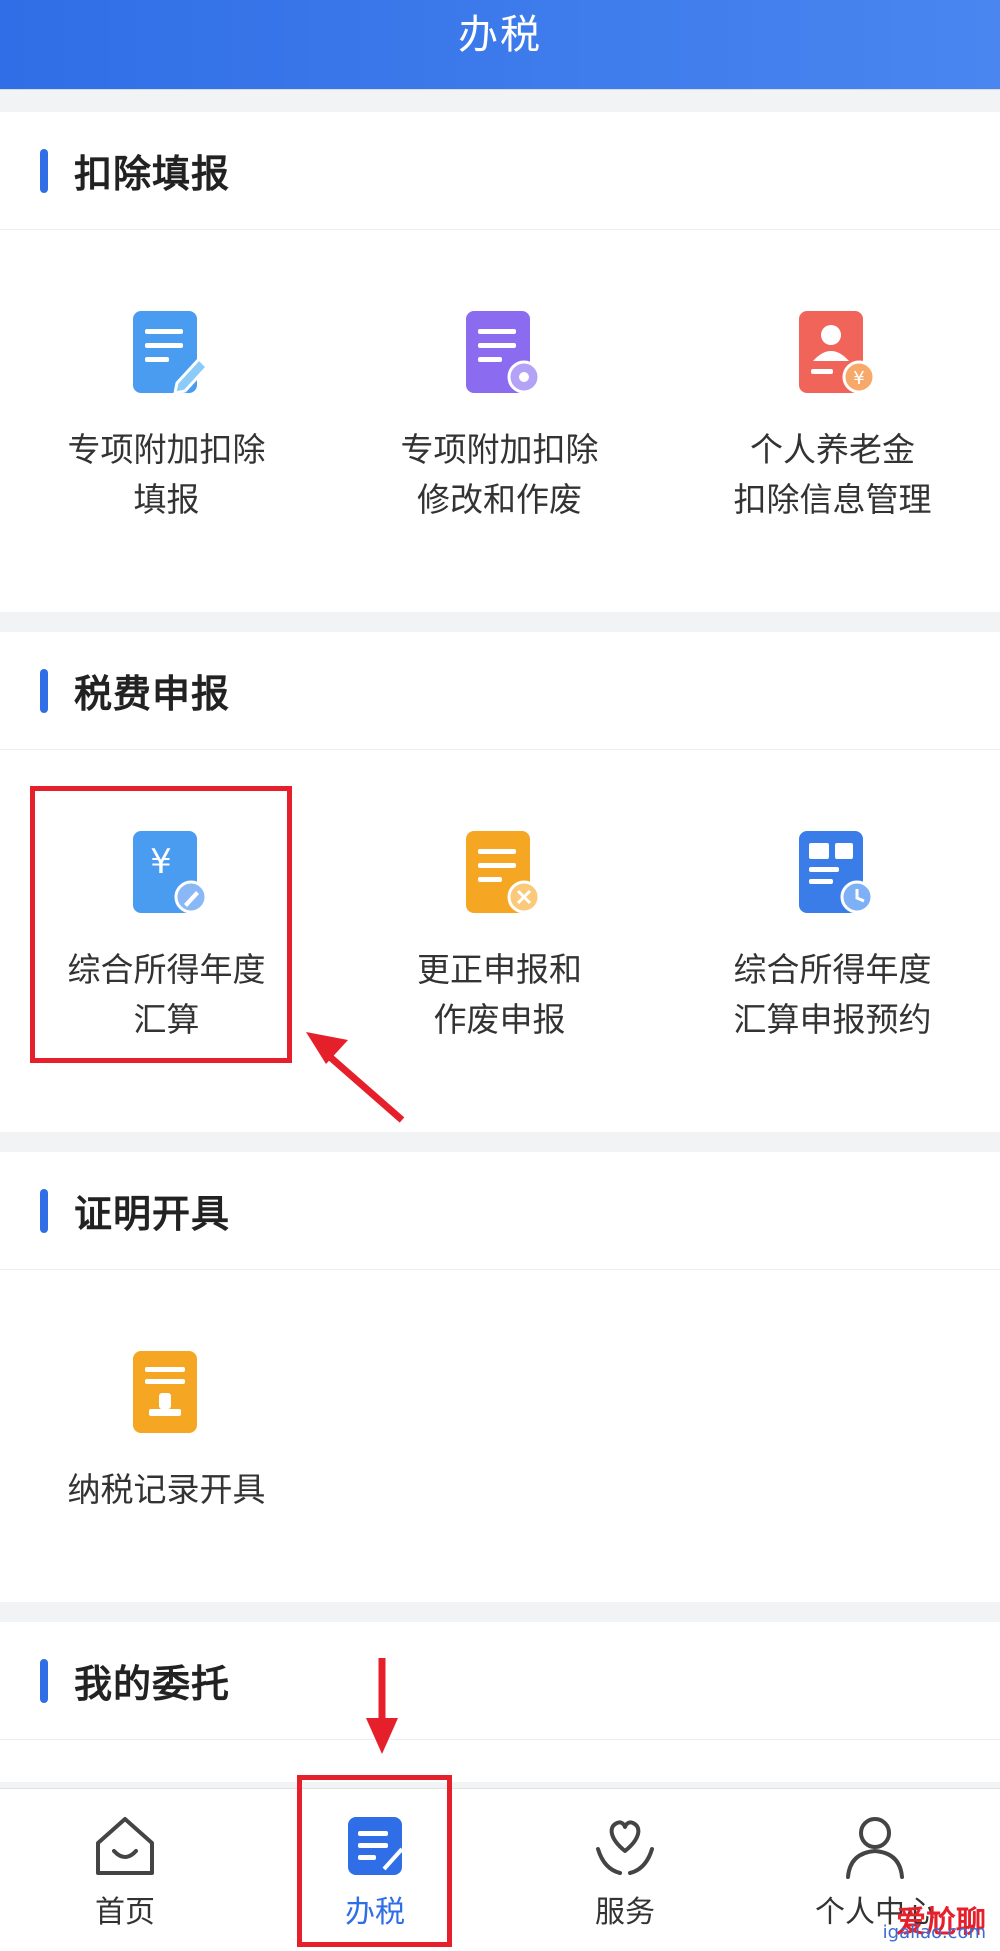 This screenshot has width=1000, height=1951. Describe the element at coordinates (832, 994) in the screenshot. I see `item-label: 综合所得年度 汇算申报预约` at that location.